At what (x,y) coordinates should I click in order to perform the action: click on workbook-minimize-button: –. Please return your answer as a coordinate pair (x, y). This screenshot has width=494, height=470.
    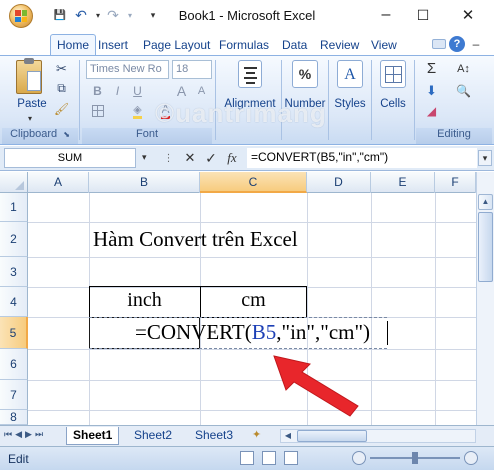
    Looking at the image, I should click on (476, 44).